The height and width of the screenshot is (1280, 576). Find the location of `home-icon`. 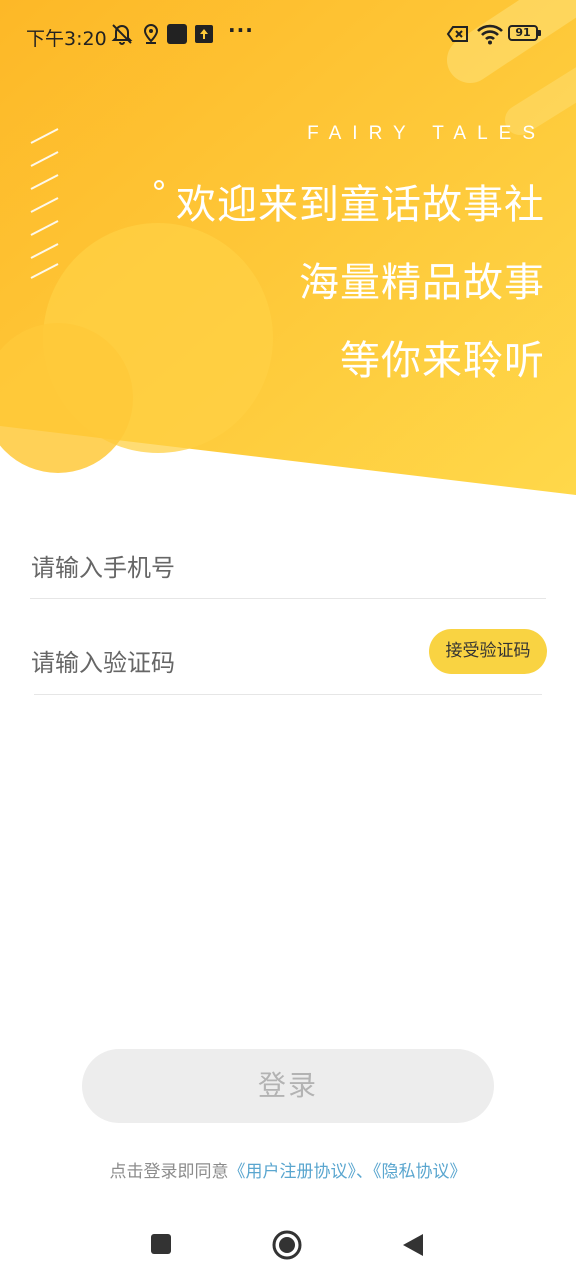

home-icon is located at coordinates (287, 1245).